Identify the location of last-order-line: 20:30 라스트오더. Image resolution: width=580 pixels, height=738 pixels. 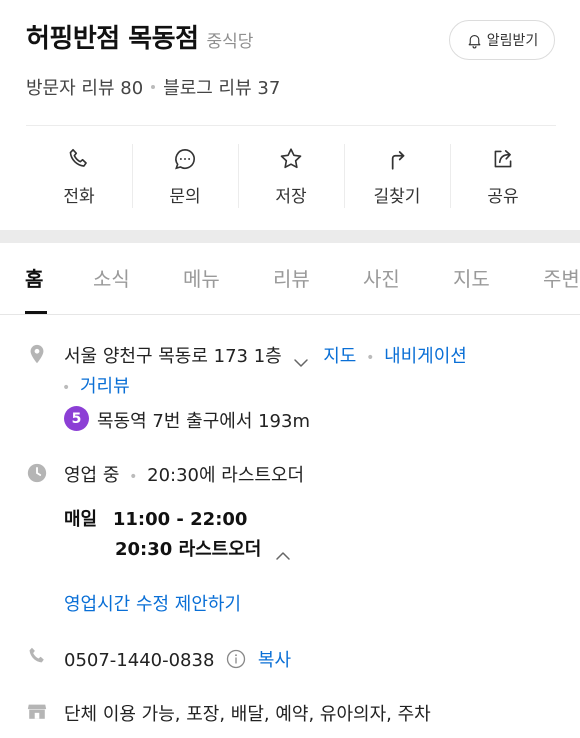
(203, 548).